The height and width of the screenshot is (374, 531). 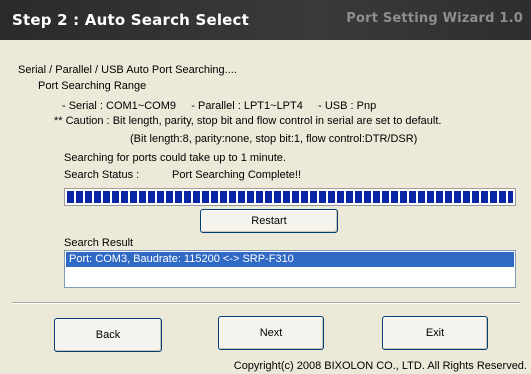 I want to click on footer-separator, so click(x=266, y=303).